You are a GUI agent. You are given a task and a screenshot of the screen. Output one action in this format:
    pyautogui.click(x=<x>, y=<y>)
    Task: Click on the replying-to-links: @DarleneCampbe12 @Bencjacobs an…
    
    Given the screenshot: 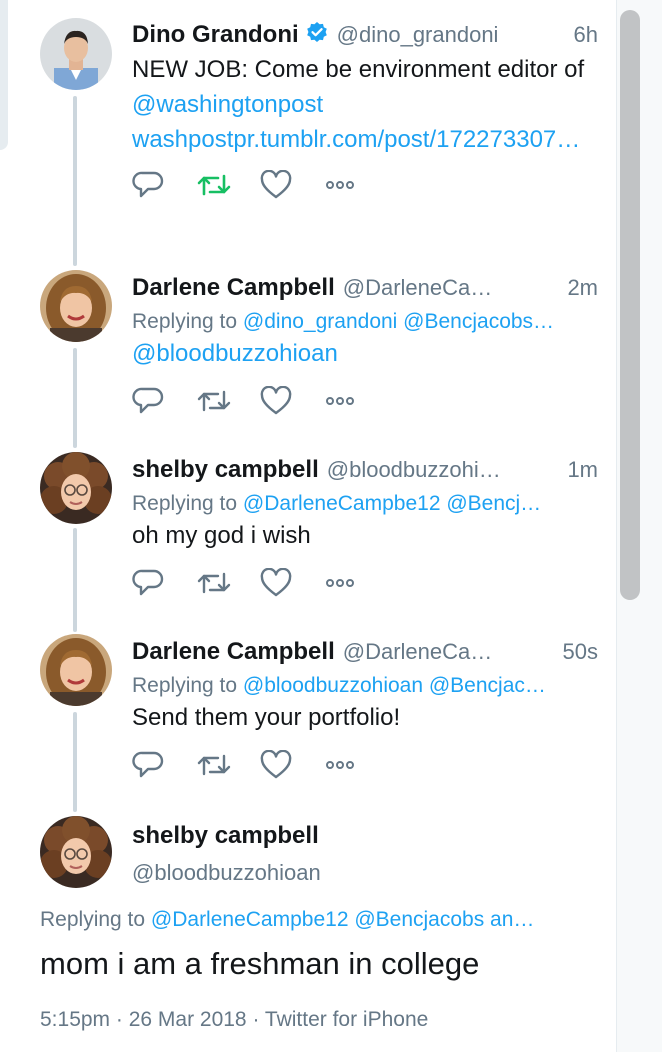 What is the action you would take?
    pyautogui.click(x=343, y=919)
    